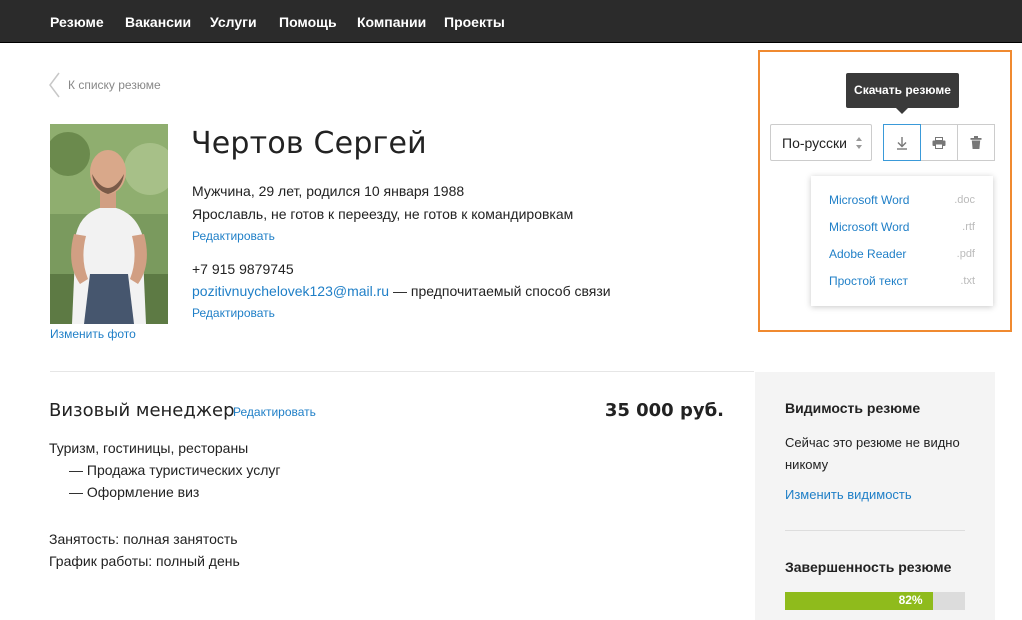 The height and width of the screenshot is (620, 1022). I want to click on language-select: По-русски, so click(821, 142).